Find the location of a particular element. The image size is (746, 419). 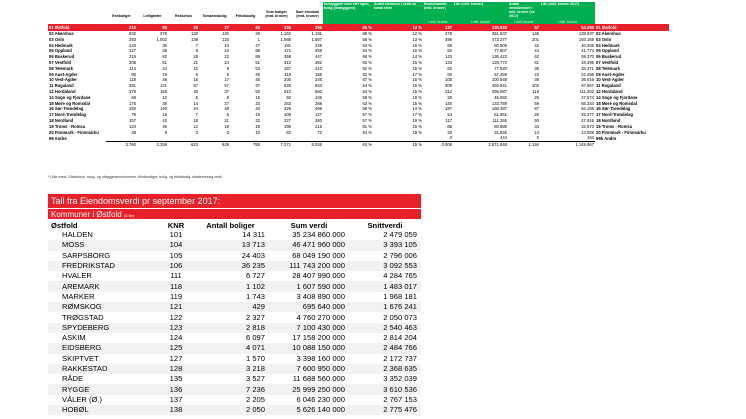

municipality-name: ASKIM is located at coordinates (74, 338).